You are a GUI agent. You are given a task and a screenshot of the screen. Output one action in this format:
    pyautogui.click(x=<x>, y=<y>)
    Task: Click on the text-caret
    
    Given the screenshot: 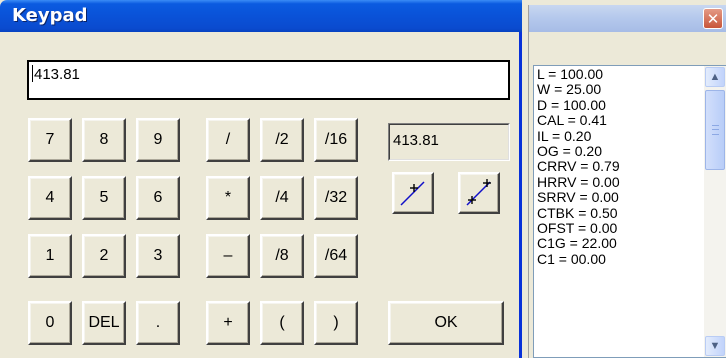 What is the action you would take?
    pyautogui.click(x=32, y=73)
    